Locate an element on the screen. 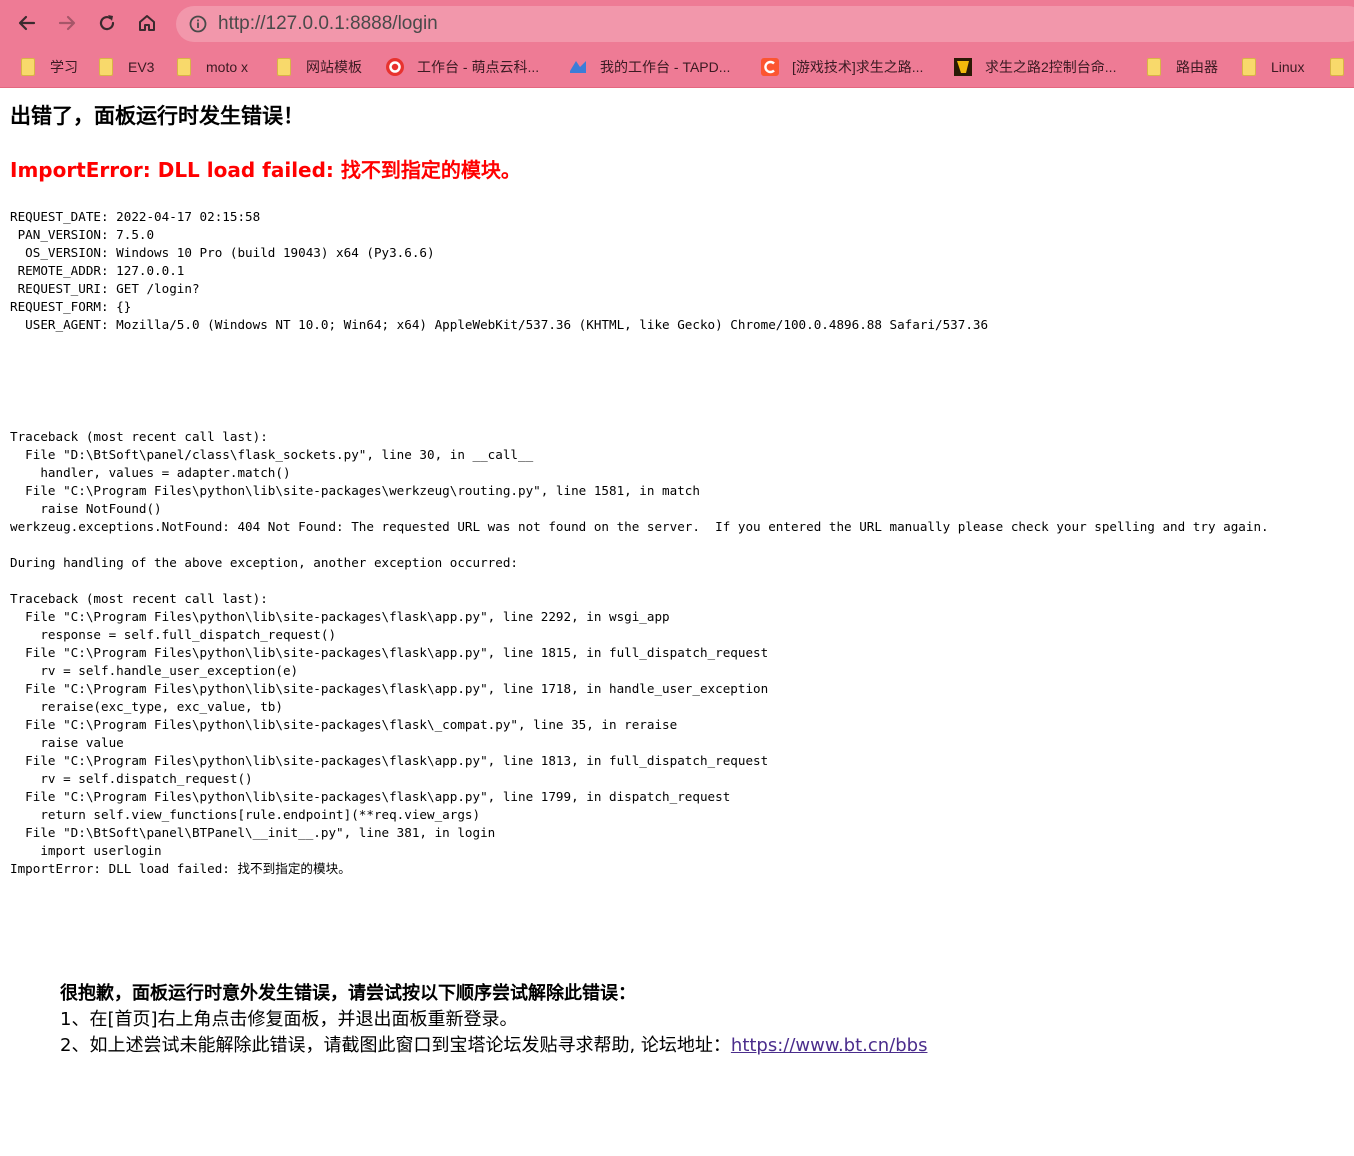 This screenshot has width=1354, height=1156. home-icon is located at coordinates (147, 23).